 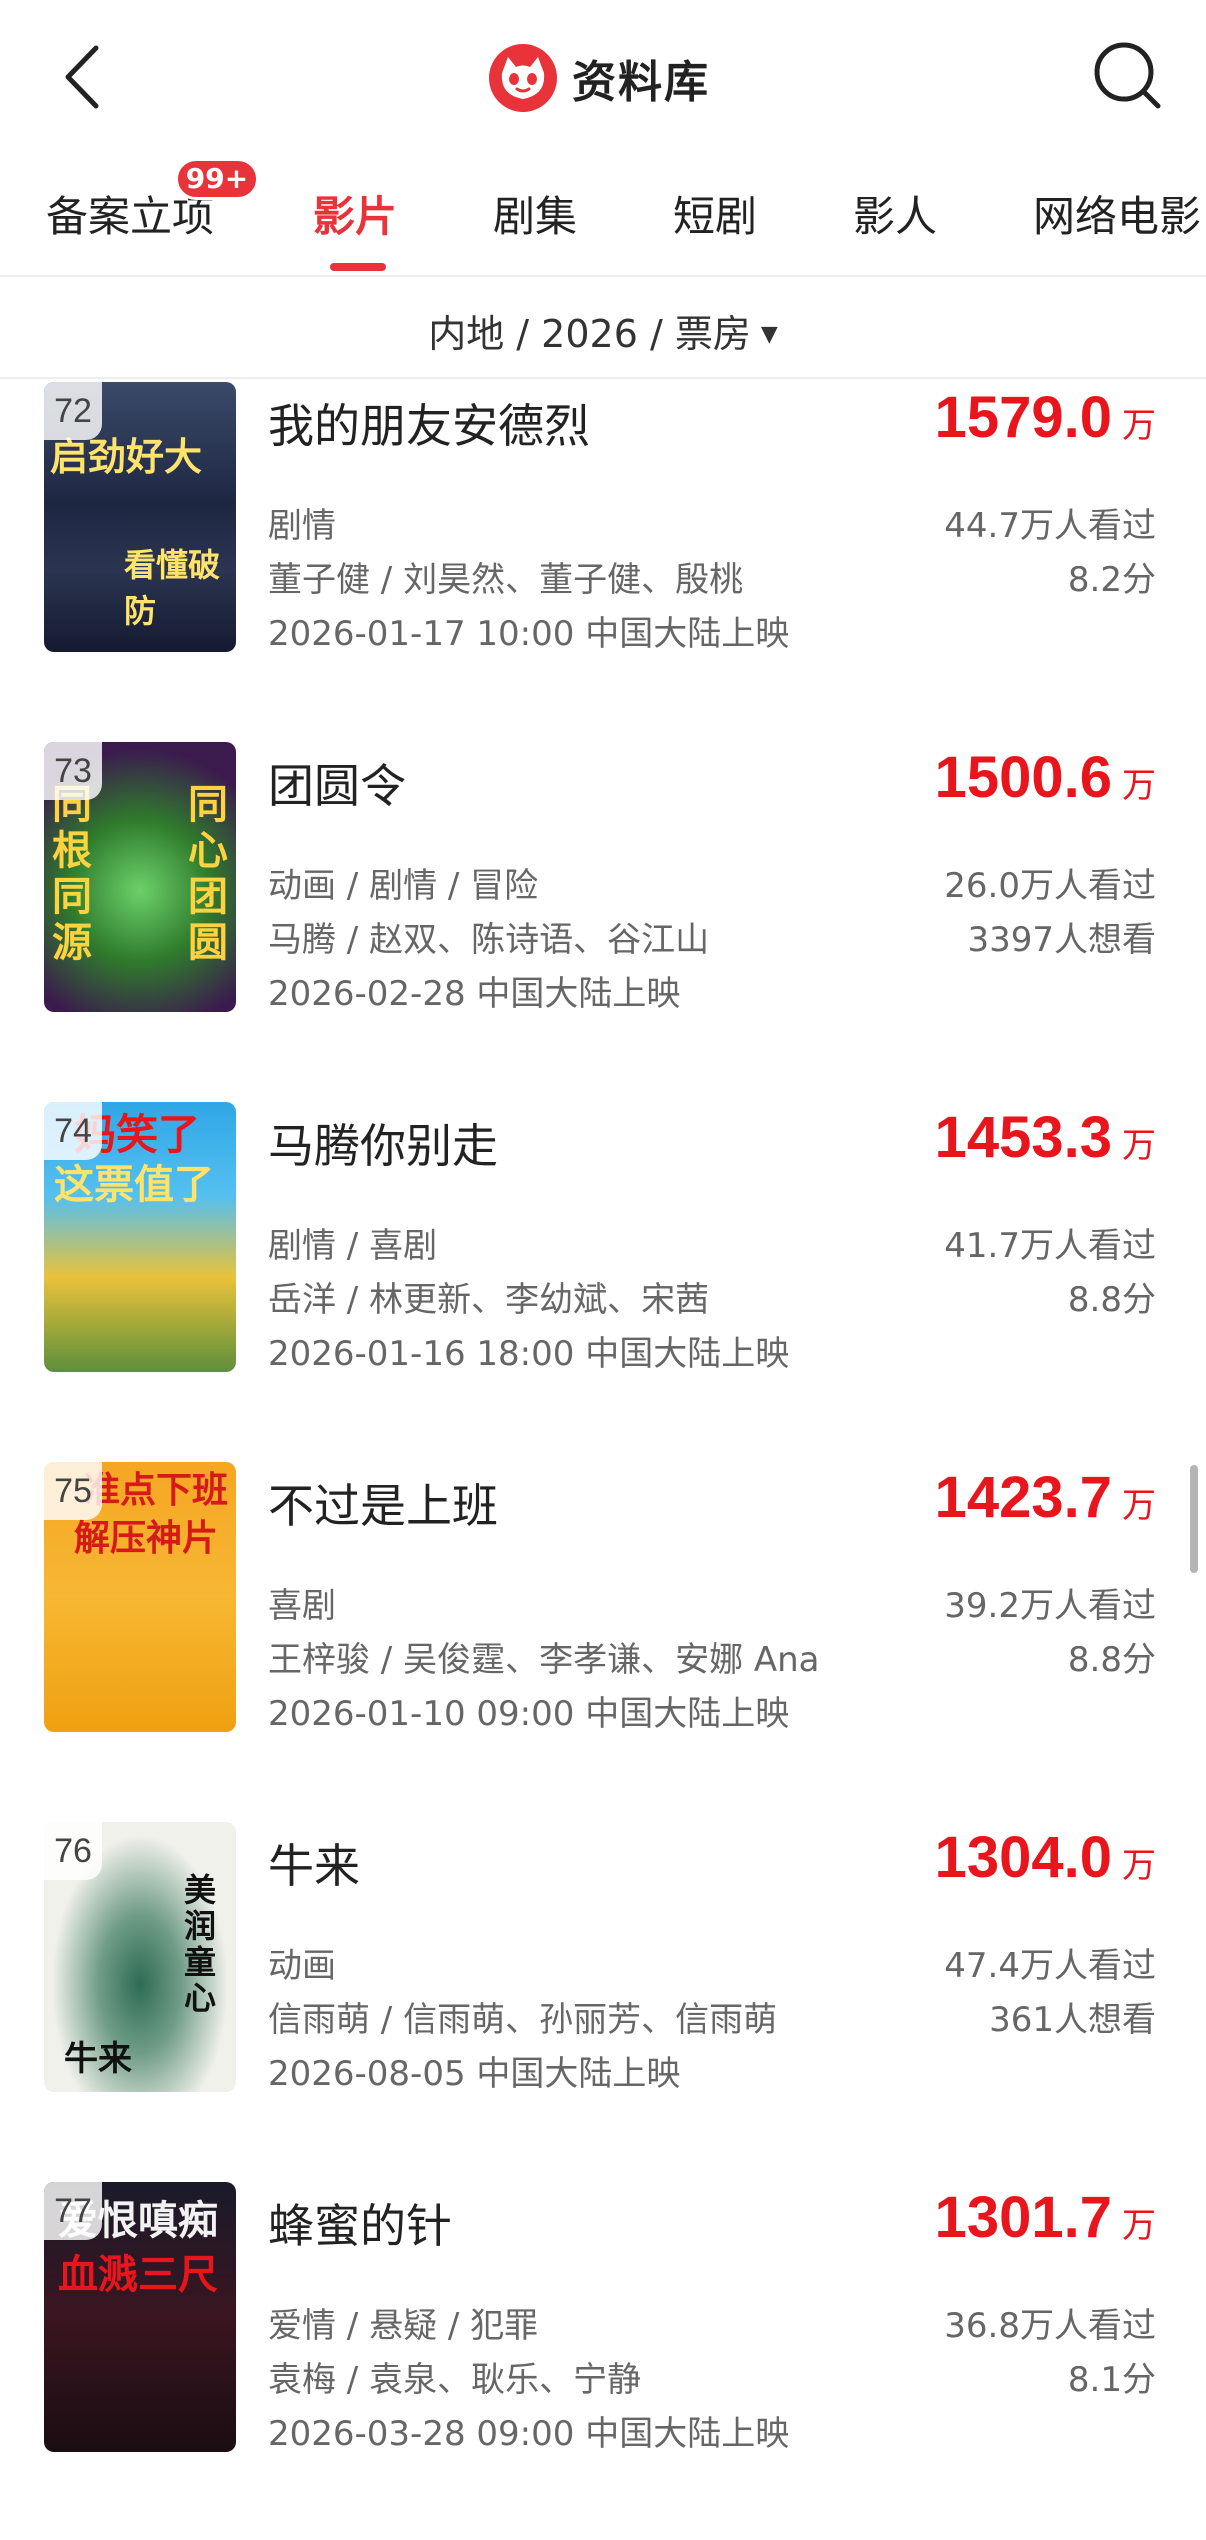 I want to click on genre: 动画, so click(x=302, y=1966).